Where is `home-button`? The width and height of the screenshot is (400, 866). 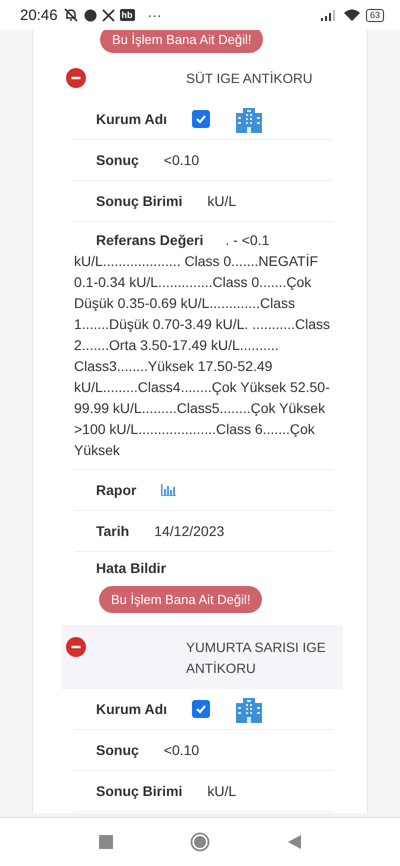 home-button is located at coordinates (200, 842).